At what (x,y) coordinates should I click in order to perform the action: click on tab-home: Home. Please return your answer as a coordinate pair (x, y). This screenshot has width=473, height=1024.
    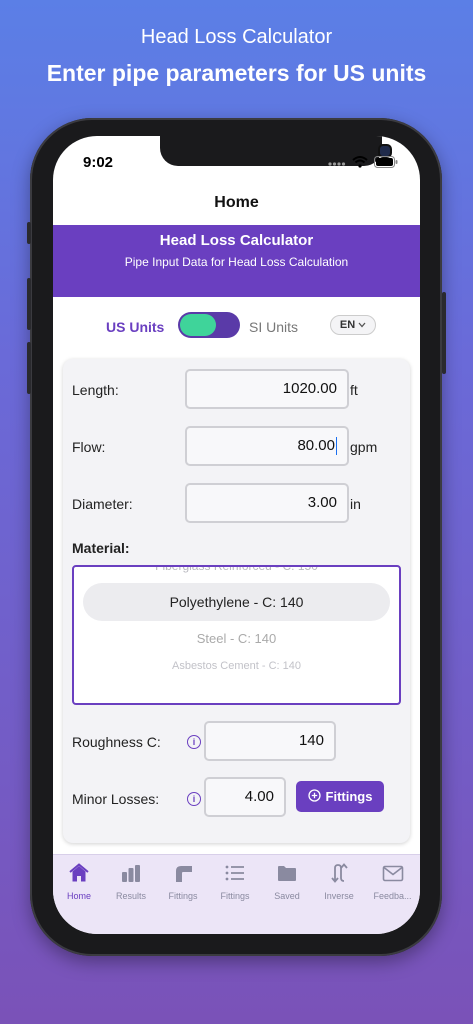
    Looking at the image, I should click on (79, 882).